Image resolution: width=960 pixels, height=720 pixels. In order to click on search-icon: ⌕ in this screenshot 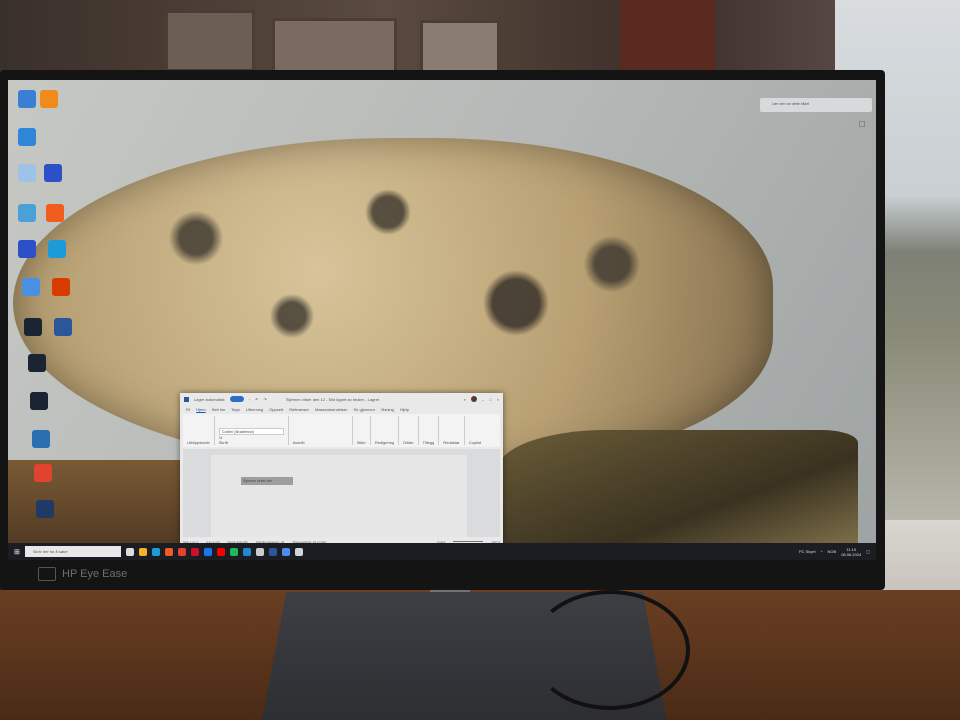, I will do `click(465, 399)`.